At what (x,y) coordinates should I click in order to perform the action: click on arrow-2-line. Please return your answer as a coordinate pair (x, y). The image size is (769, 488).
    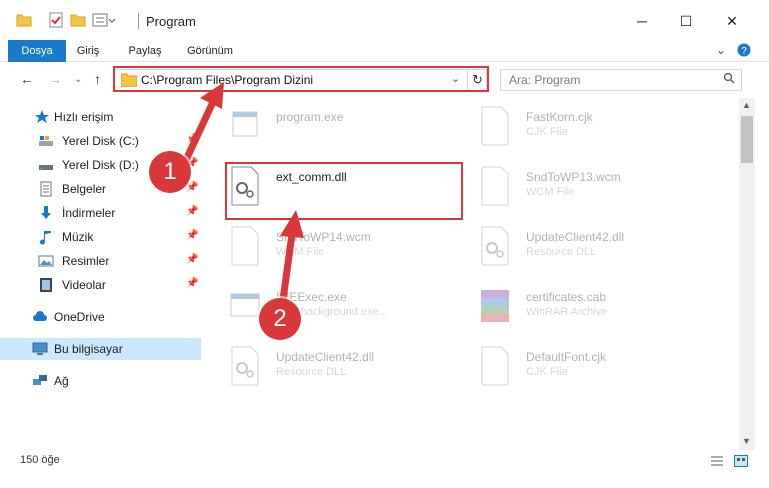
    Looking at the image, I should click on (287, 267).